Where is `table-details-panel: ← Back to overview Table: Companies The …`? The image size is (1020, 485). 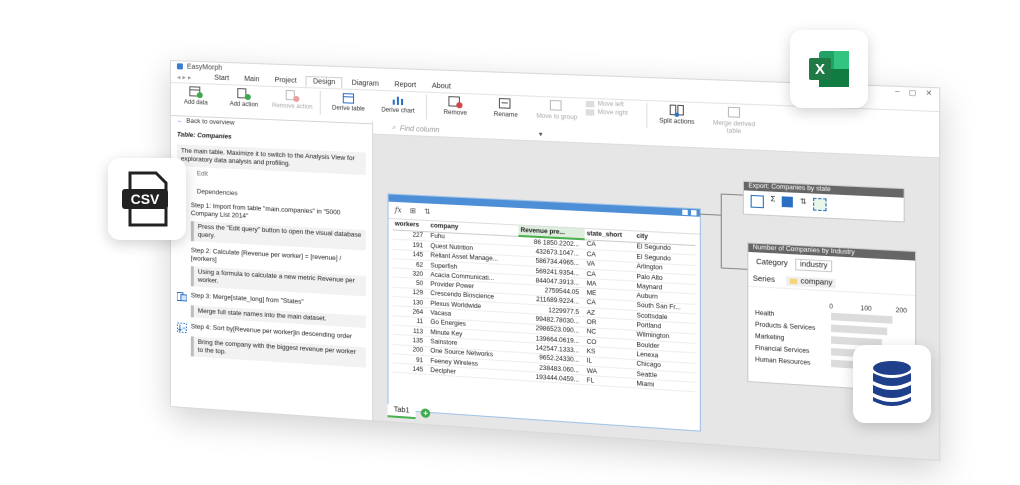 table-details-panel: ← Back to overview Table: Companies The … is located at coordinates (272, 266).